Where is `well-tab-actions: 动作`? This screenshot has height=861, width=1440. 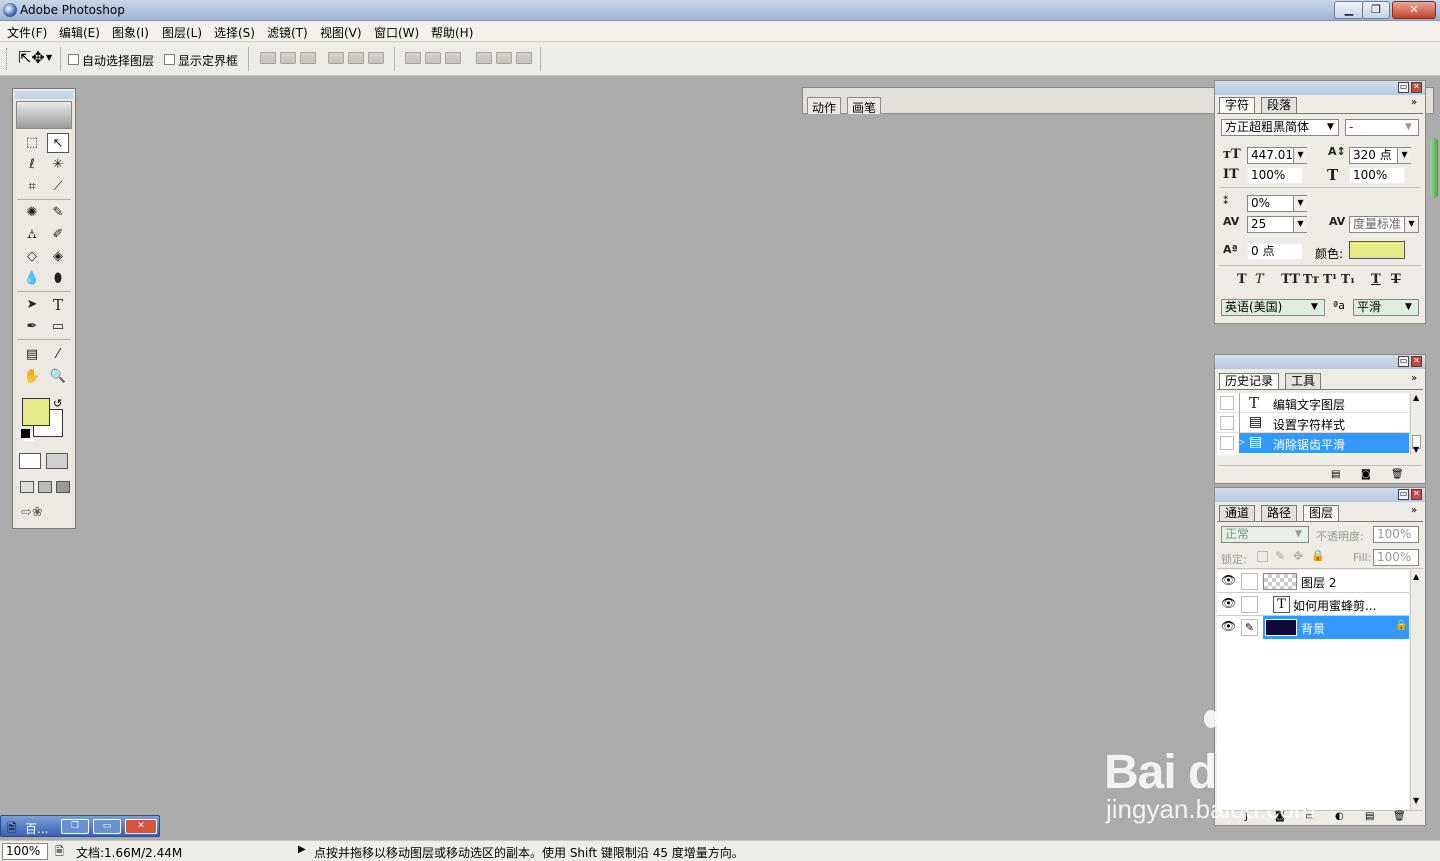
well-tab-actions: 动作 is located at coordinates (824, 106).